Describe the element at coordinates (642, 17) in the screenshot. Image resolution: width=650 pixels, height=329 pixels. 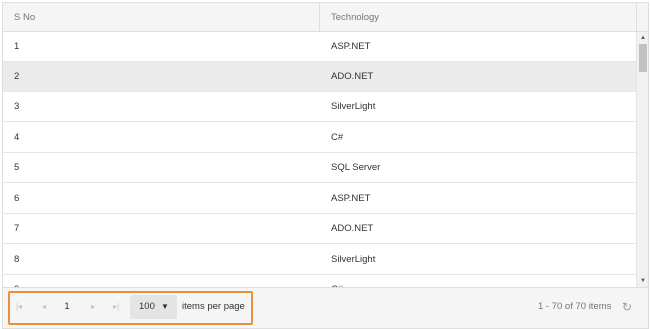
I see `header-scrollbar-spacer` at that location.